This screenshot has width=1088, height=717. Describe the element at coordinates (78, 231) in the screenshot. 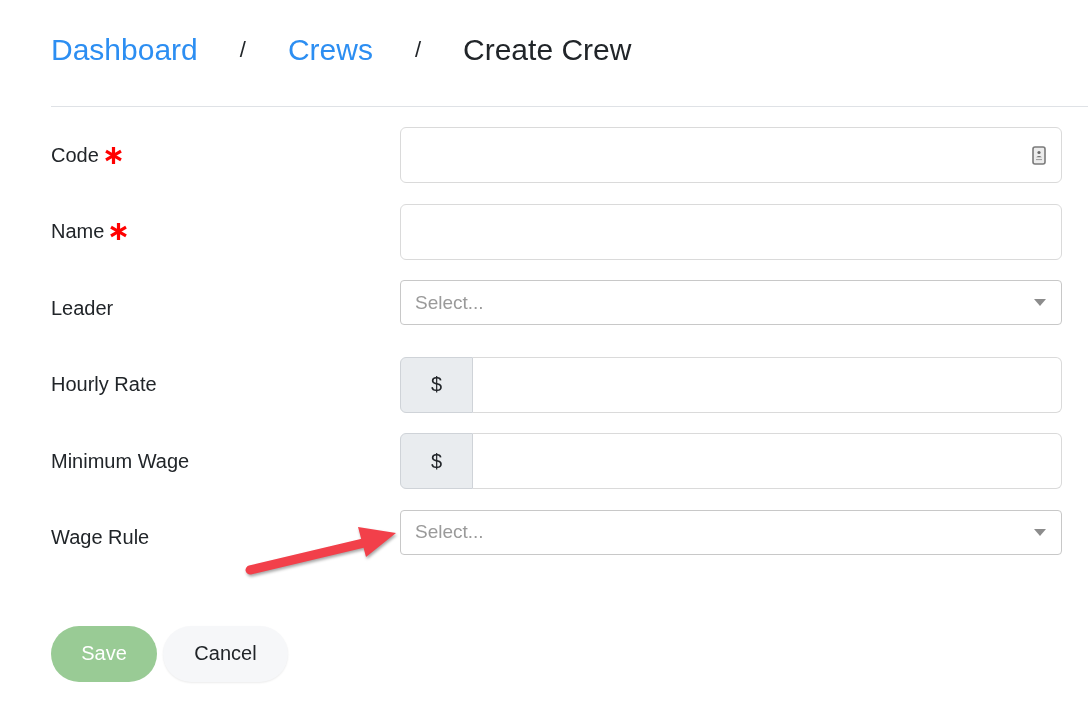

I see `field-label: Name` at that location.